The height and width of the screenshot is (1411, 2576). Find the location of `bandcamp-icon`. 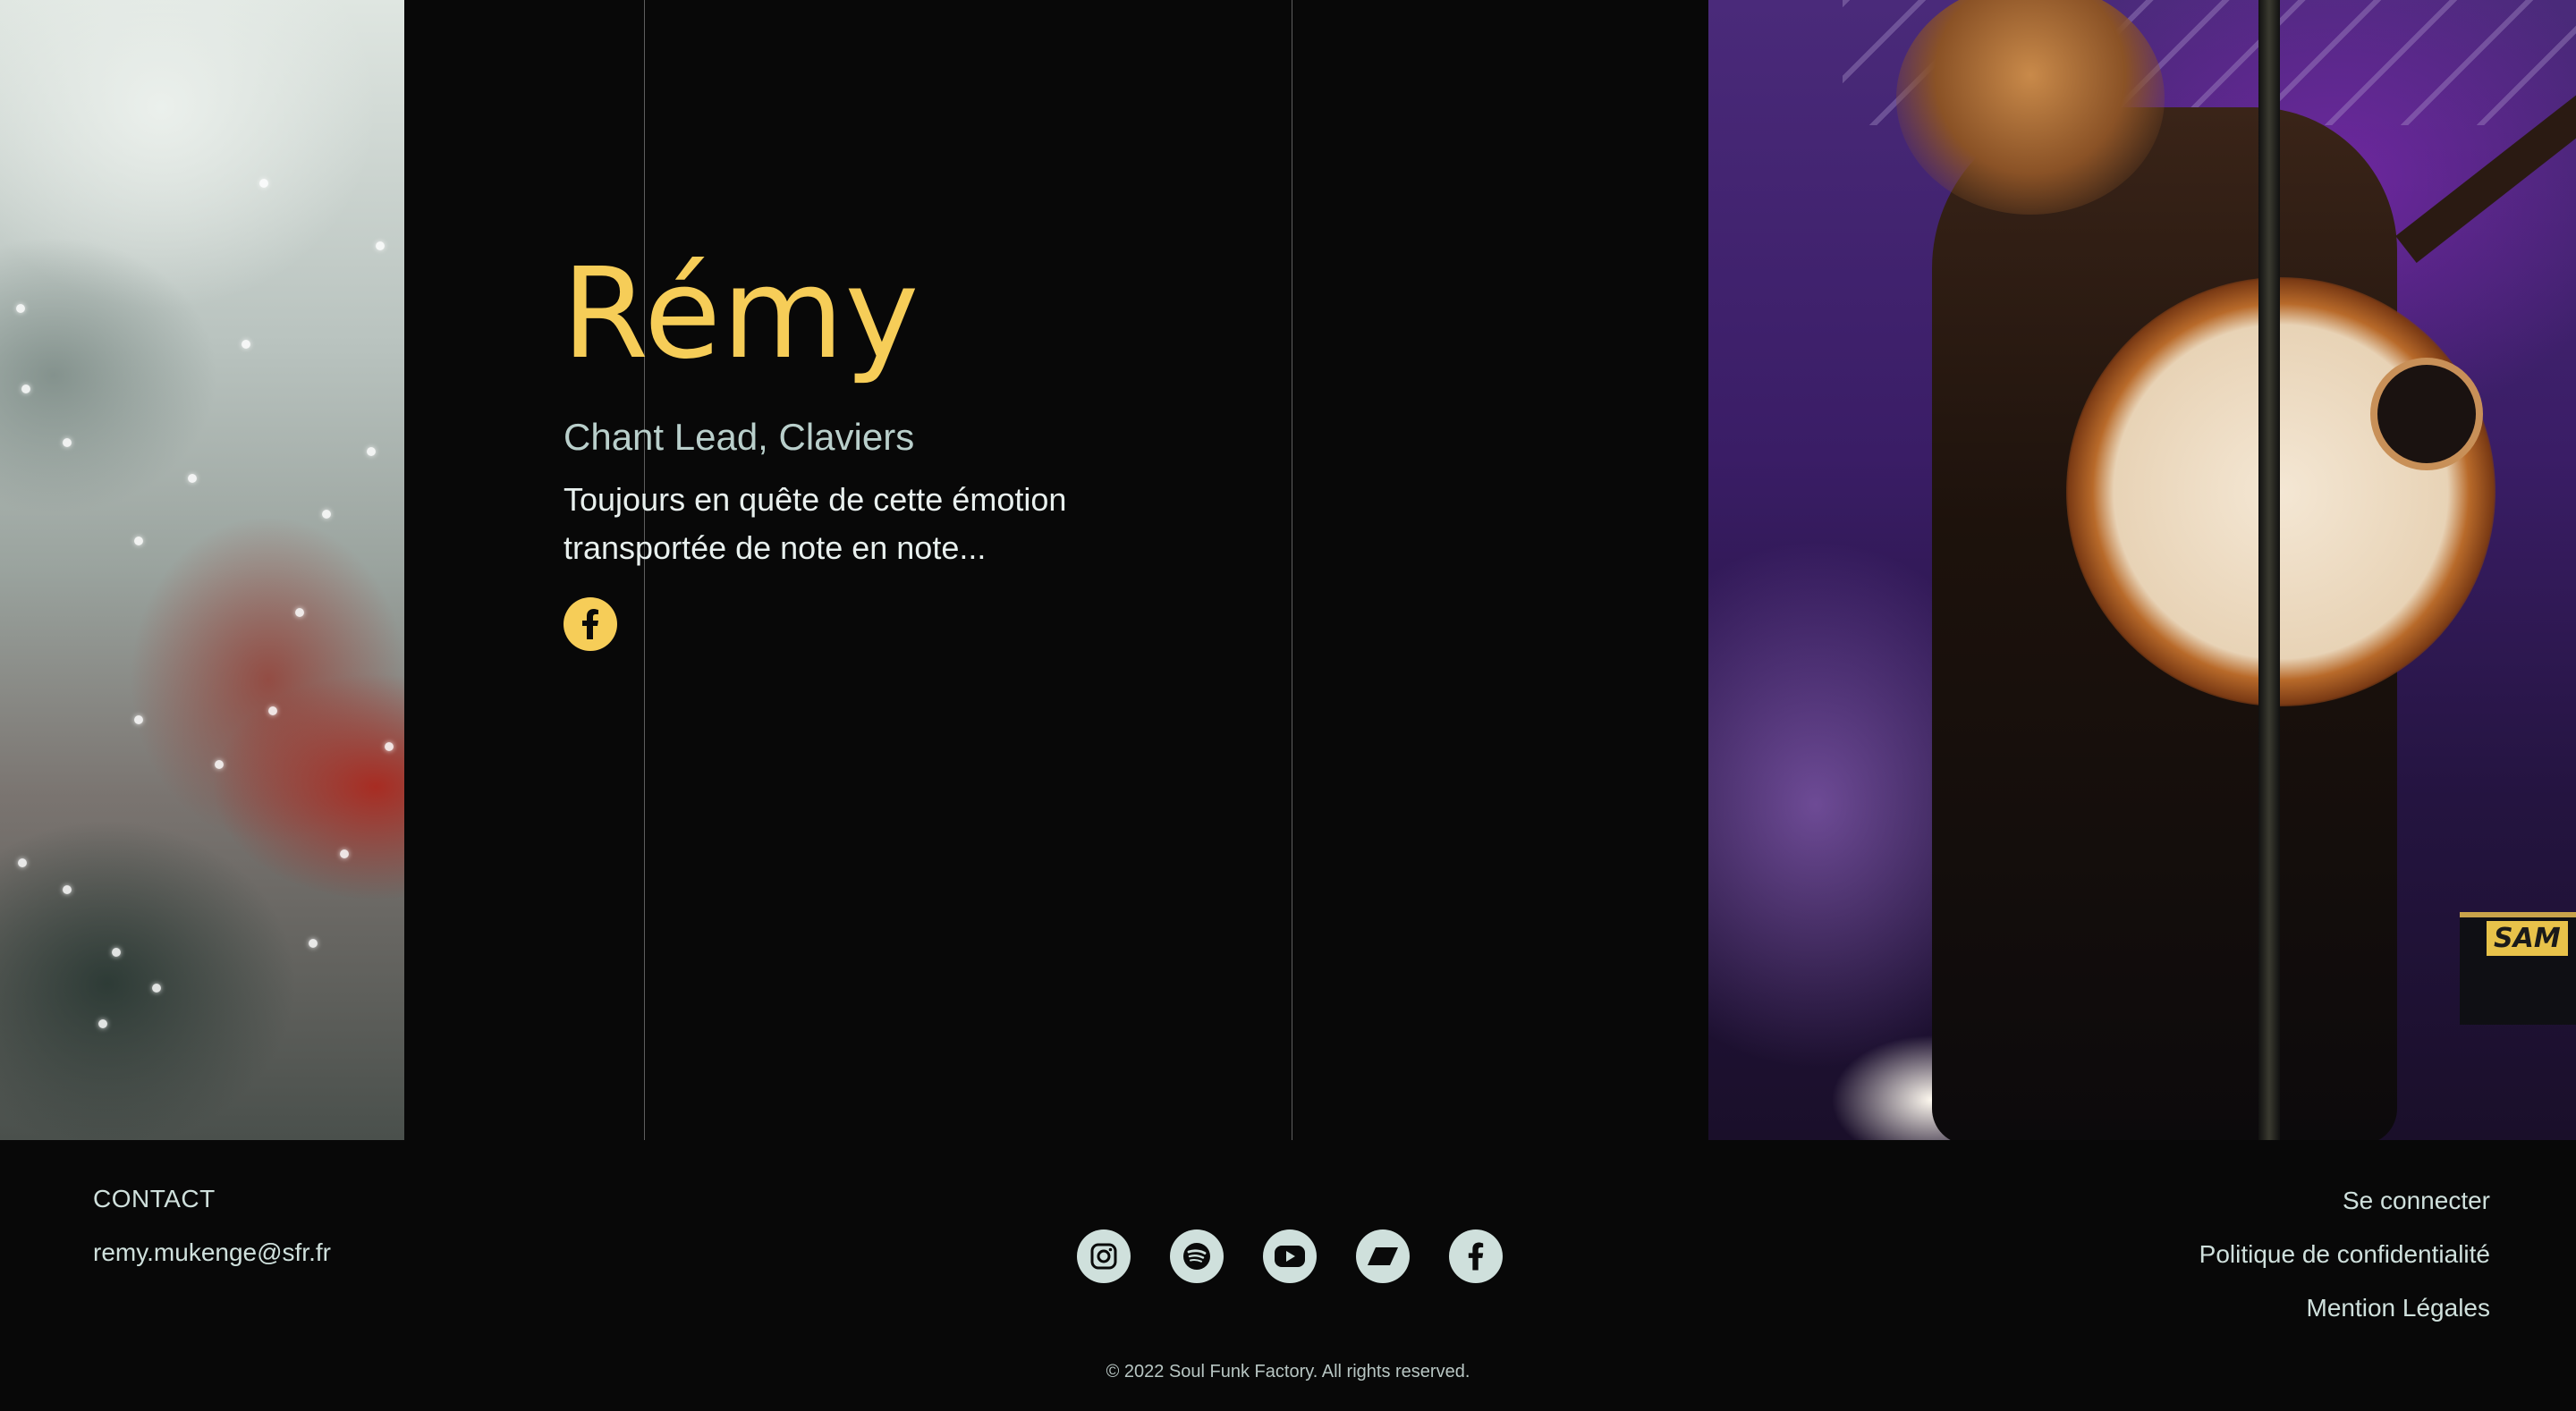

bandcamp-icon is located at coordinates (1383, 1256).